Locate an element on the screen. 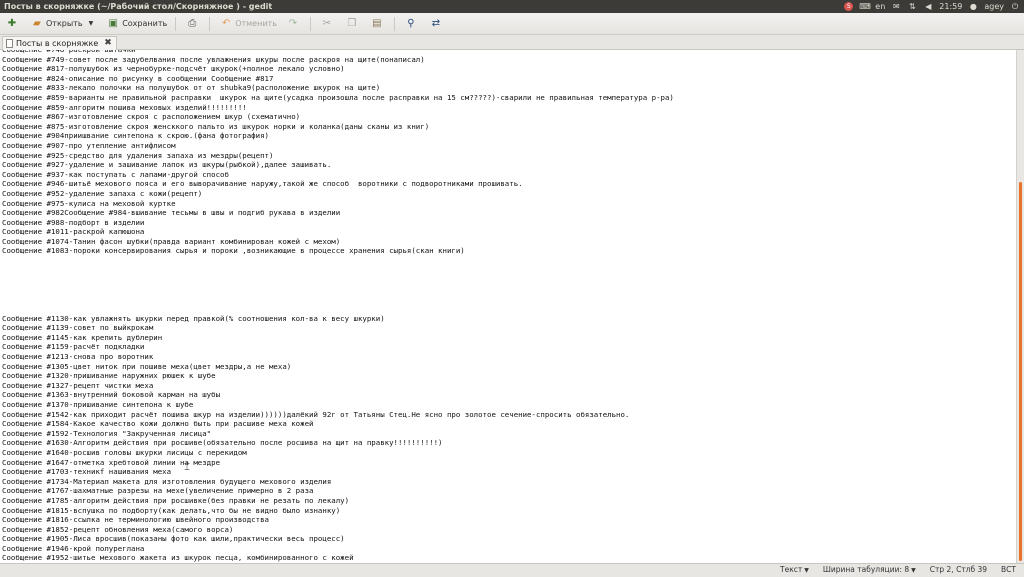 This screenshot has height=577, width=1024. undo-button: ↶ Отменить is located at coordinates (248, 23).